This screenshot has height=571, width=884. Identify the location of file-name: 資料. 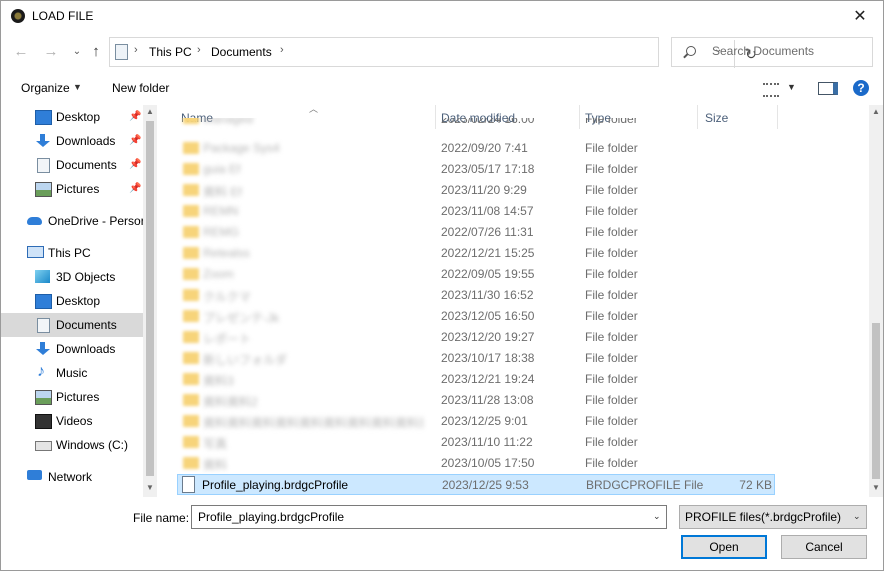
(215, 465).